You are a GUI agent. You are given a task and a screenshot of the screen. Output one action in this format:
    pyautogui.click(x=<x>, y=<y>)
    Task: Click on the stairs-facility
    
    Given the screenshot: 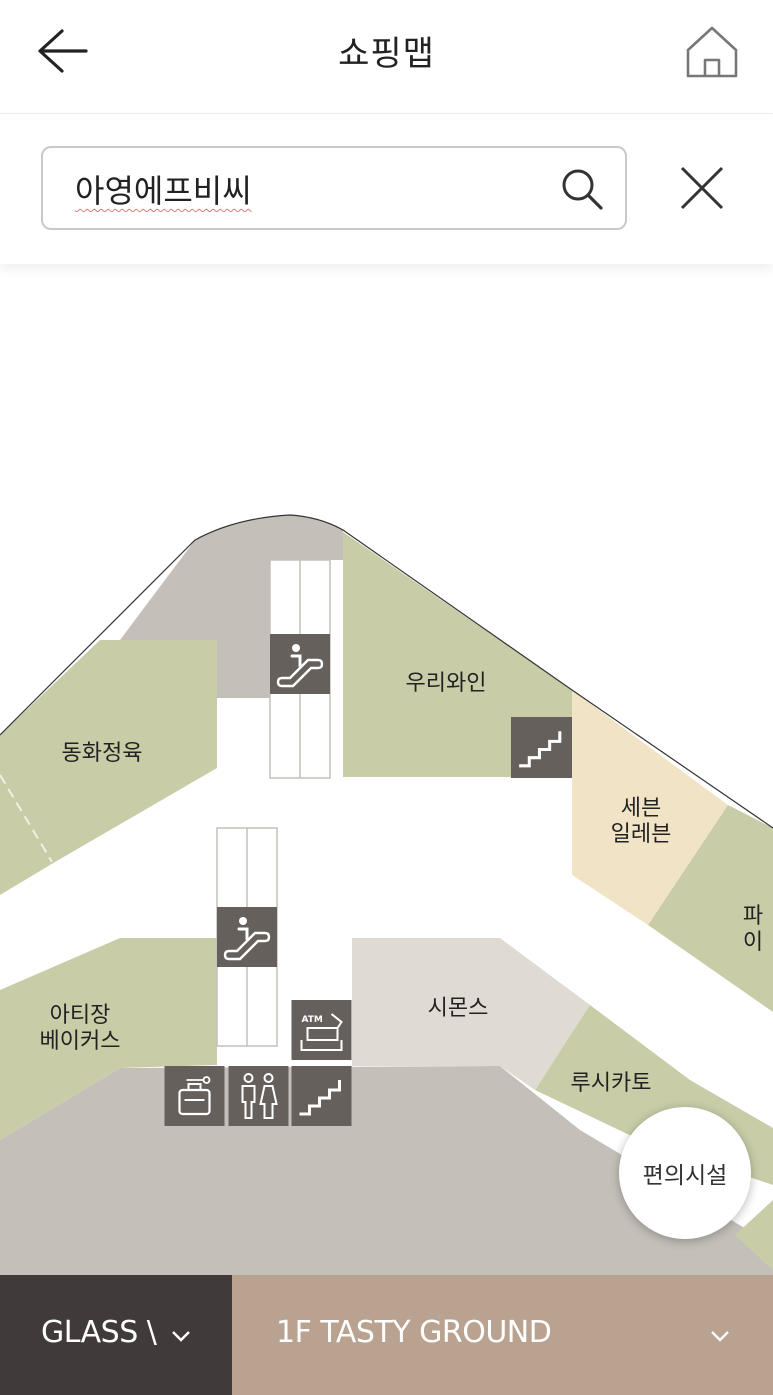 What is the action you would take?
    pyautogui.click(x=541, y=747)
    